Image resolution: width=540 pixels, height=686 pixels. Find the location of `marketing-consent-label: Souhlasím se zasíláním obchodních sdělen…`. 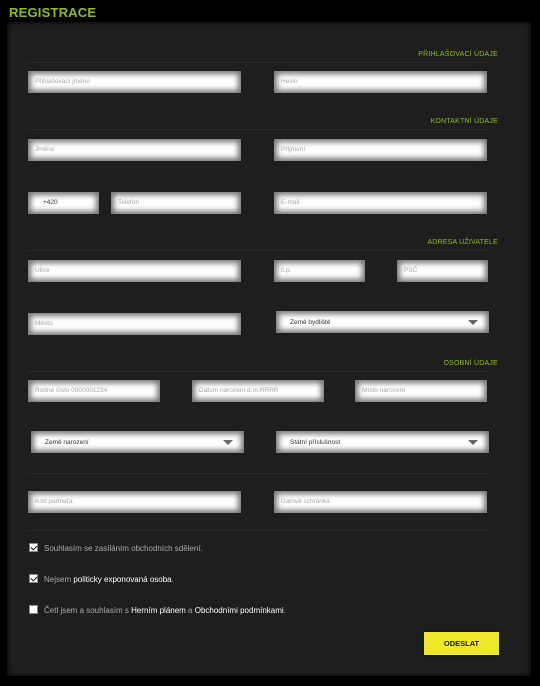

marketing-consent-label: Souhlasím se zasíláním obchodních sdělen… is located at coordinates (123, 548).